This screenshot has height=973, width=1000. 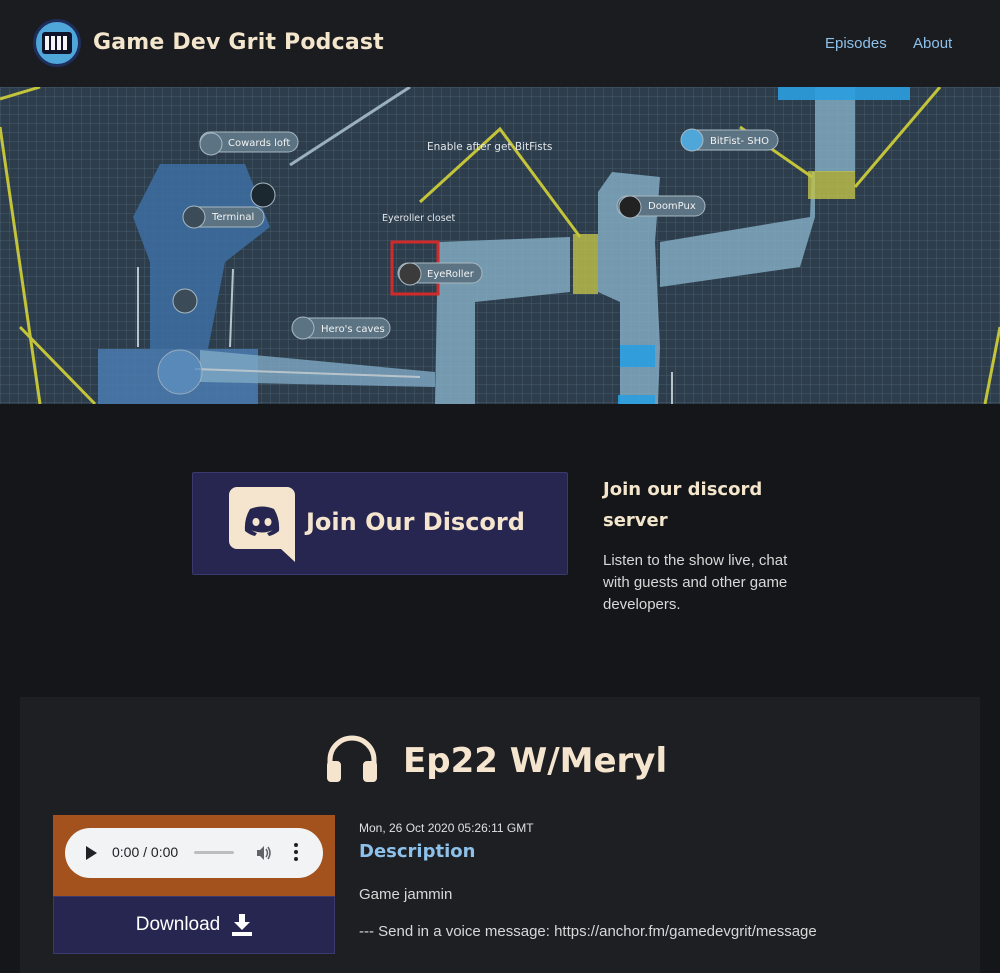 I want to click on map-label-enable-note: Enable after get BitFists, so click(x=489, y=147).